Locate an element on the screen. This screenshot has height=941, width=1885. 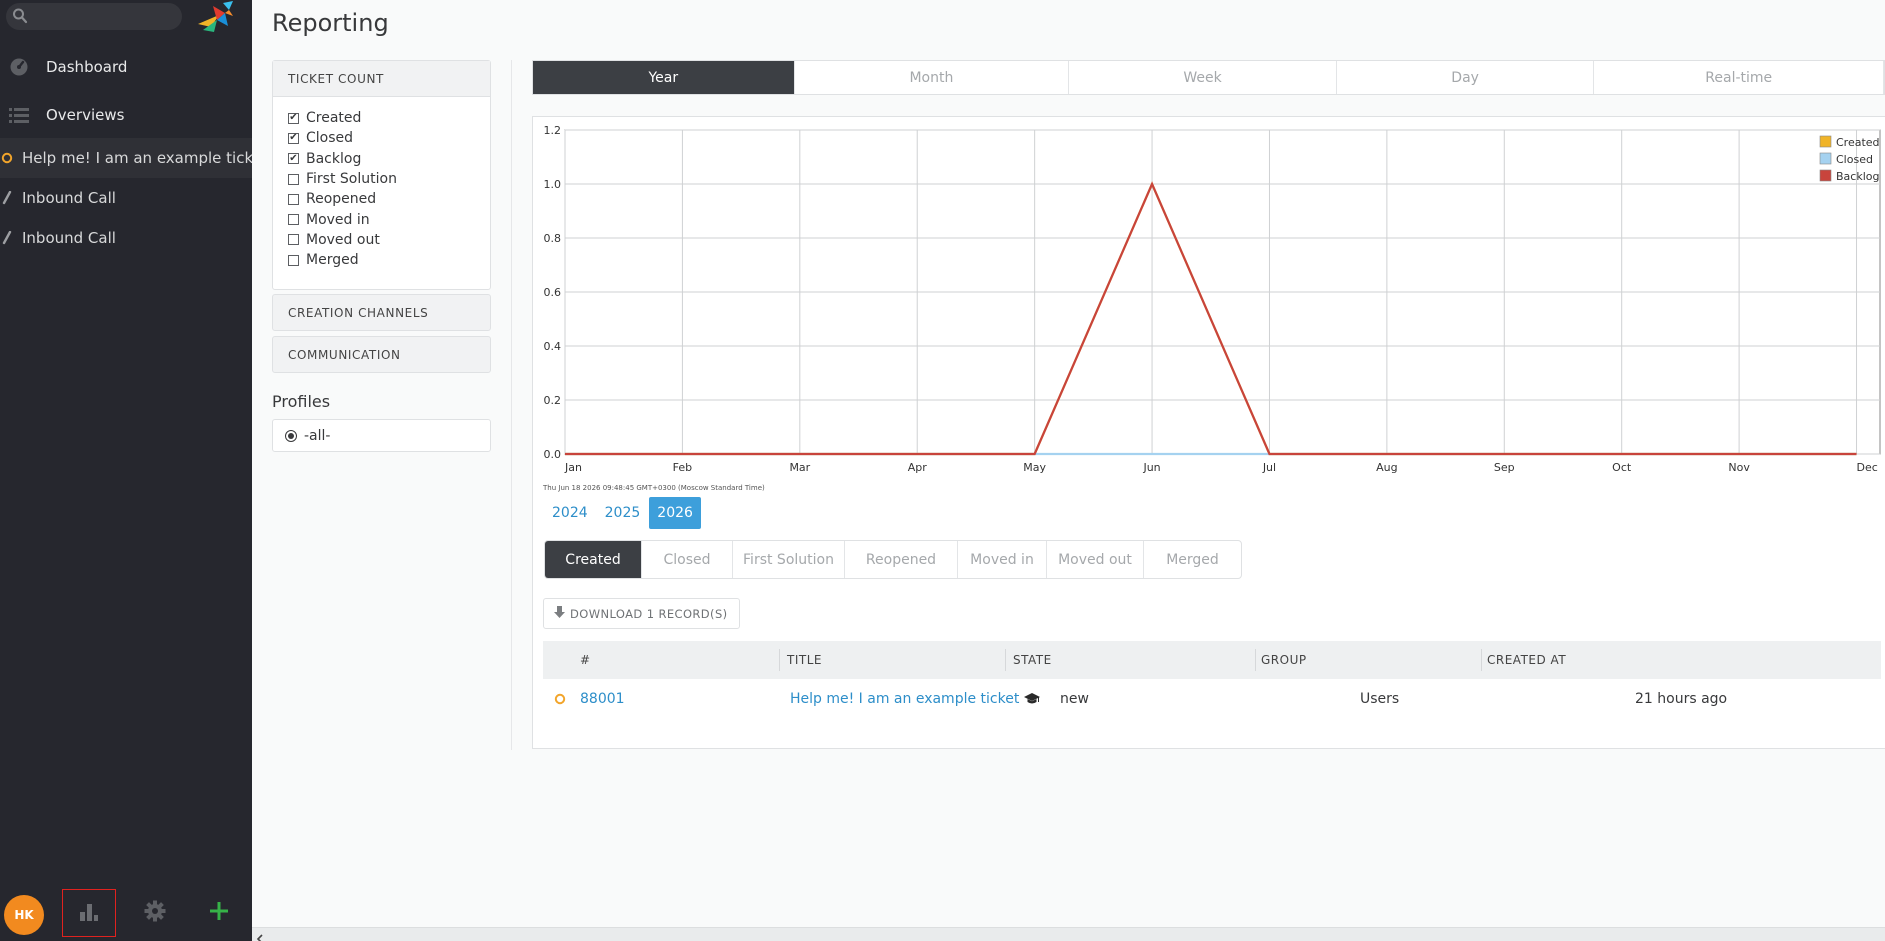
profile-radio is located at coordinates (291, 435).